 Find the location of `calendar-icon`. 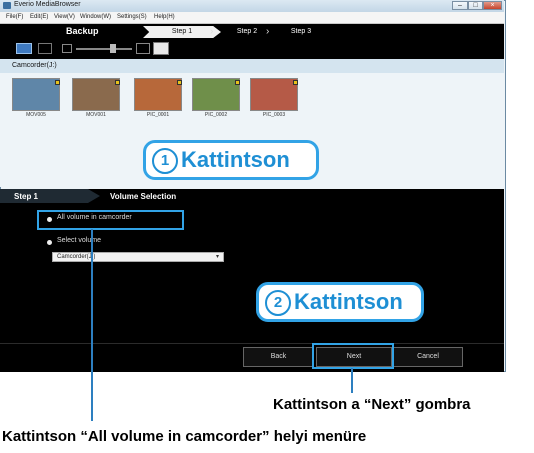

calendar-icon is located at coordinates (161, 48).